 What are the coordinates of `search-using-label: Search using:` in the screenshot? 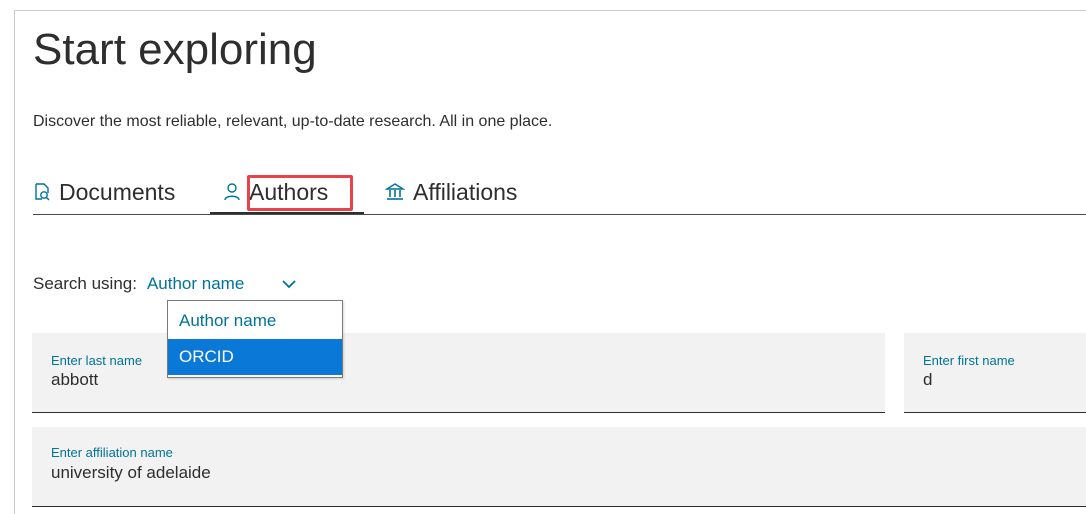 It's located at (85, 283).